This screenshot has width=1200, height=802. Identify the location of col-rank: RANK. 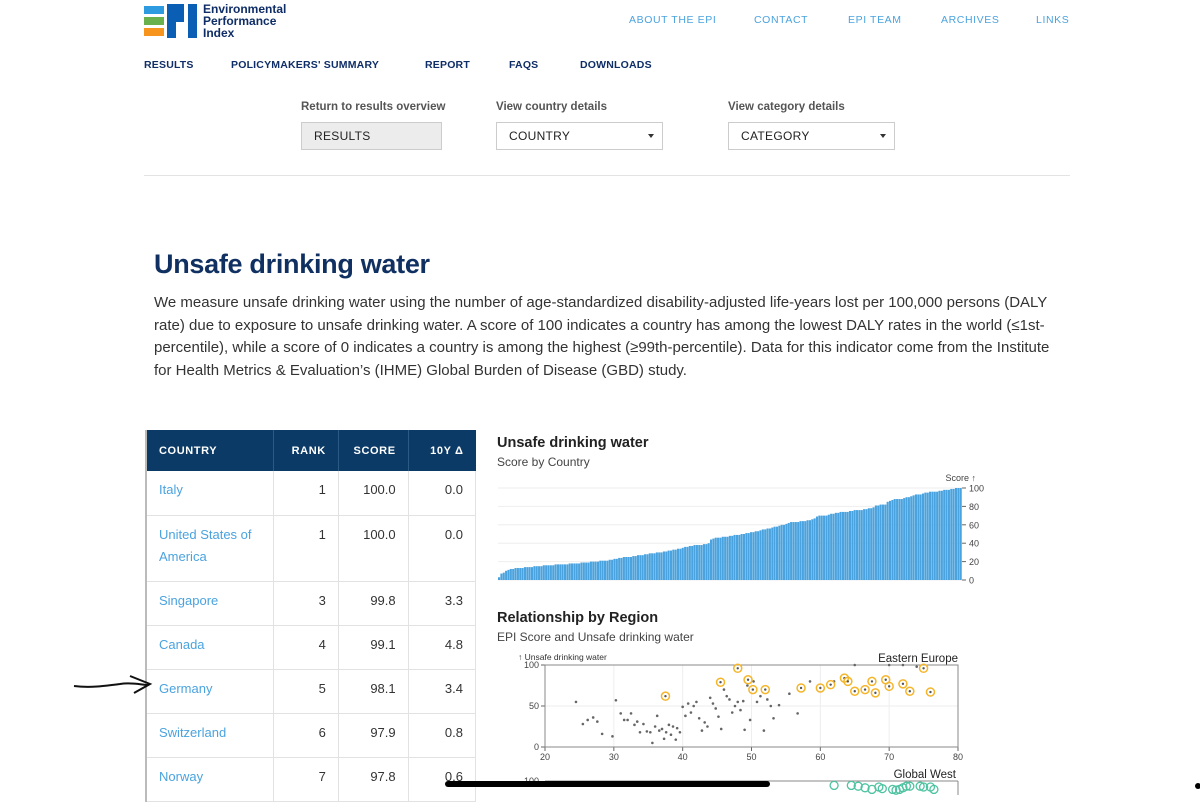
(306, 450).